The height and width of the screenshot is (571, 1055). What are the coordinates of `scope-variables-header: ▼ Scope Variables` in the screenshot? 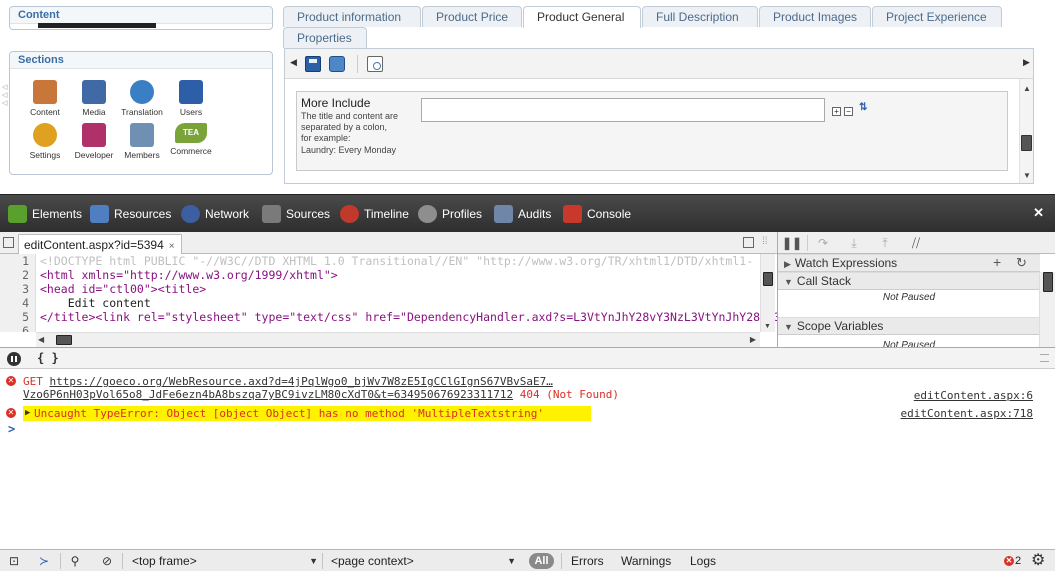 It's located at (909, 326).